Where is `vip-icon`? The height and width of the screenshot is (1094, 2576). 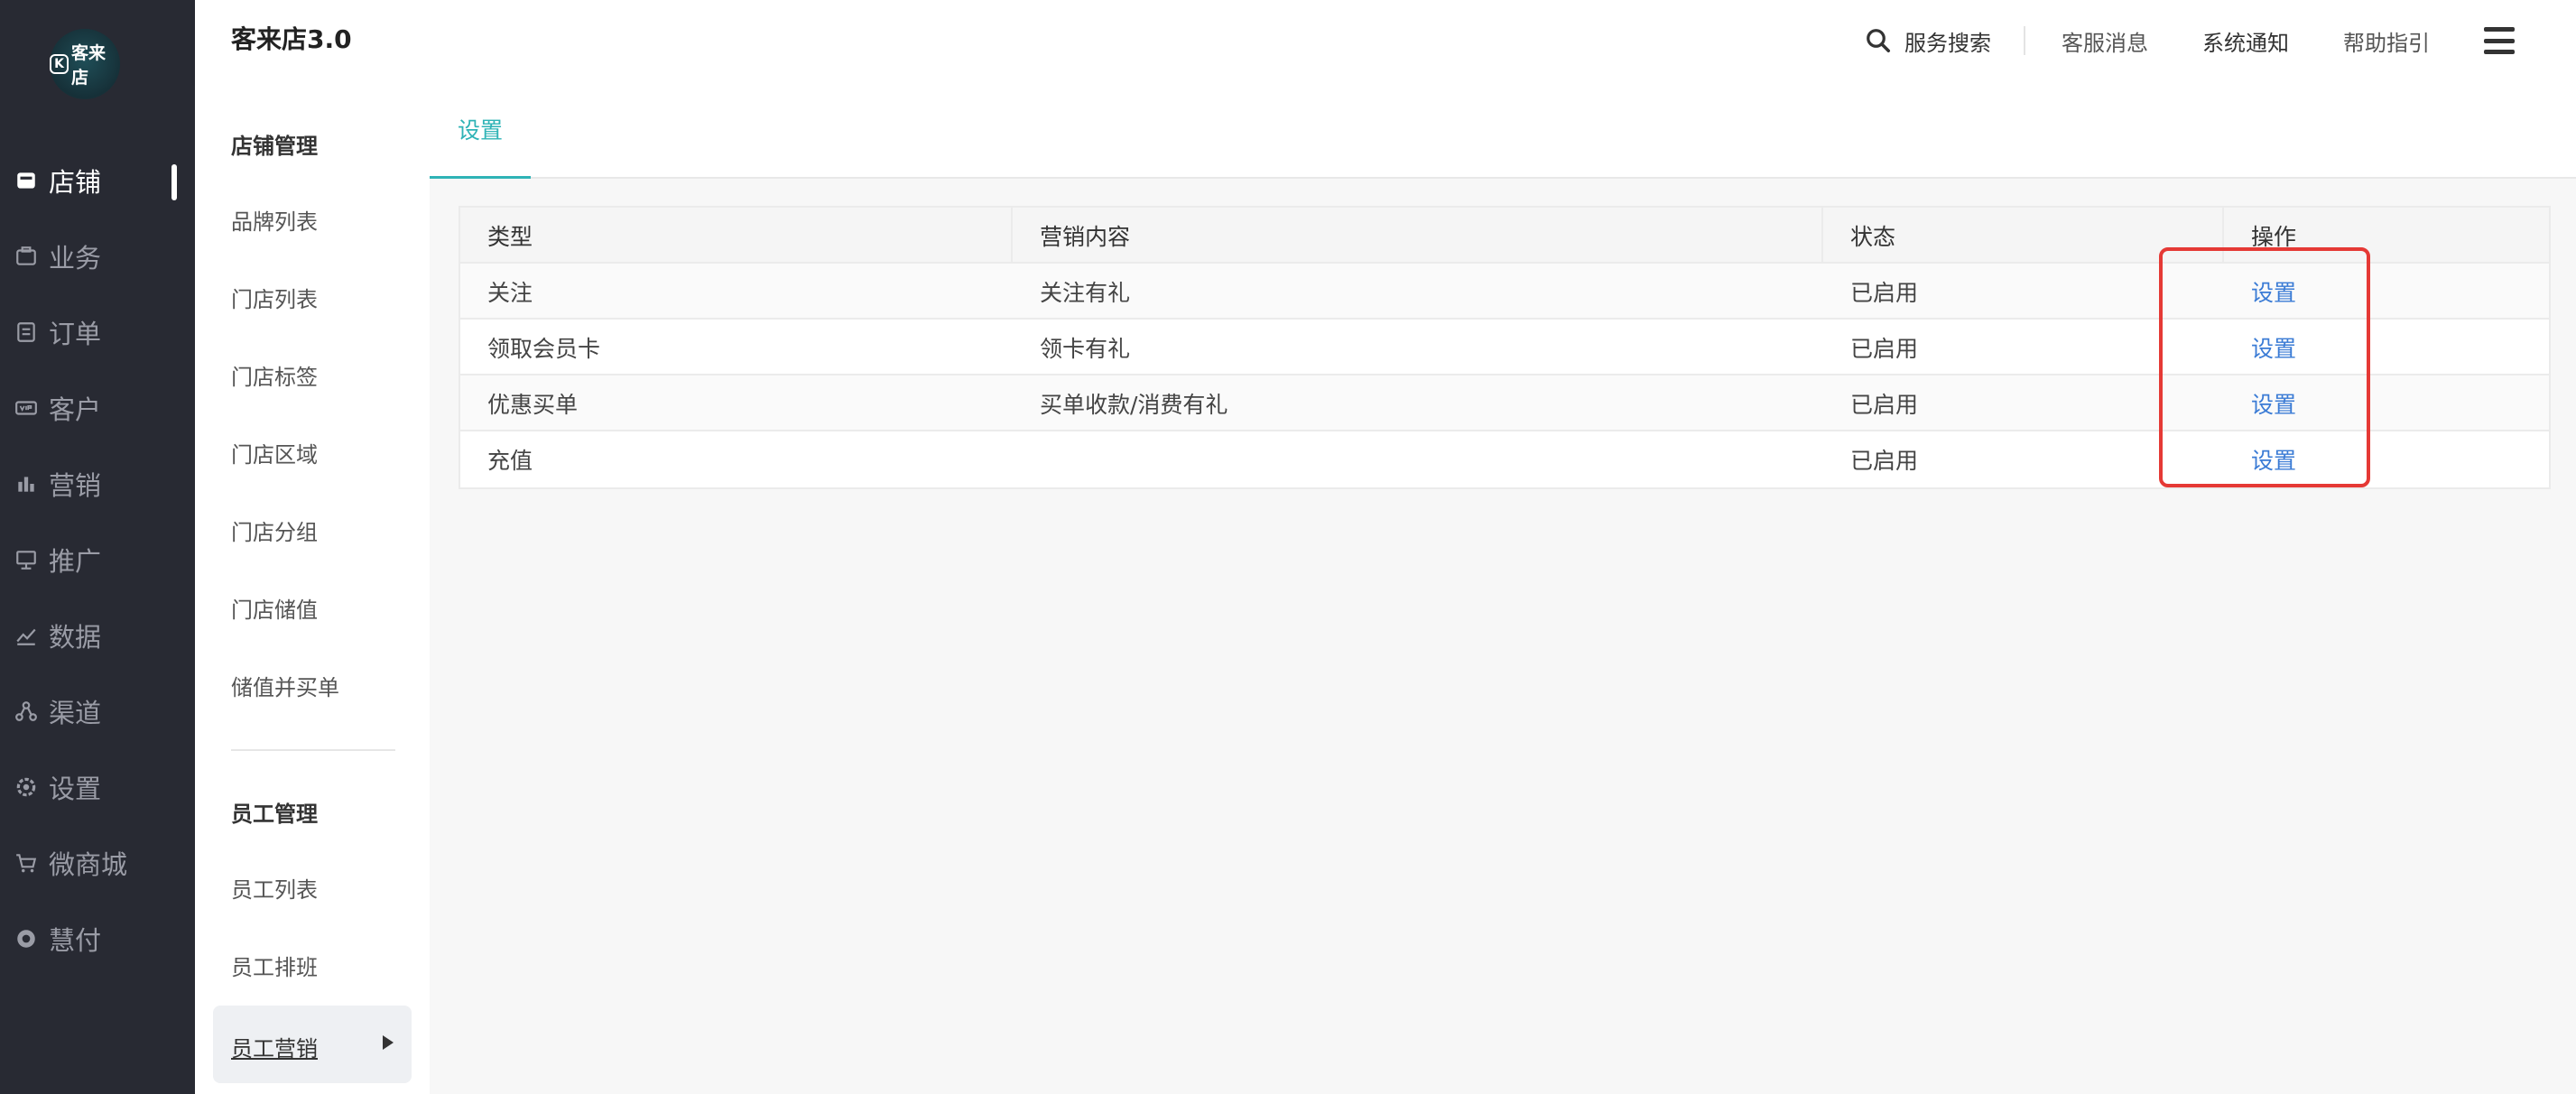
vip-icon is located at coordinates (26, 408).